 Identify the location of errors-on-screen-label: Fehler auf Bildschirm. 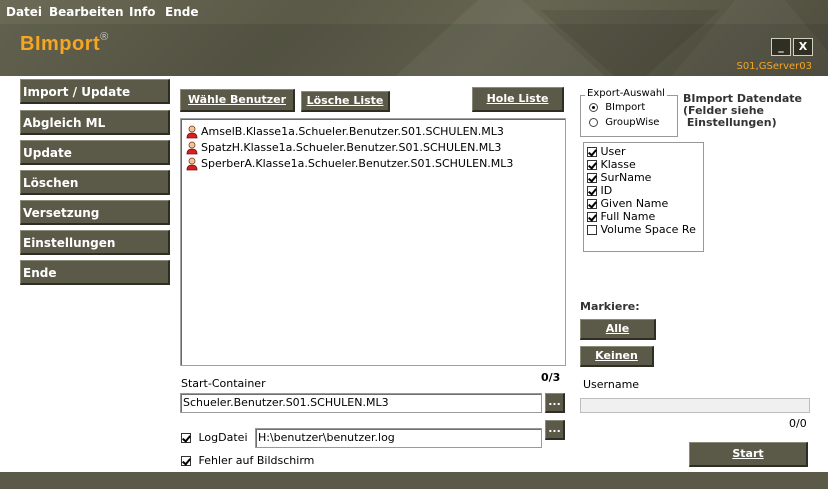
(256, 460).